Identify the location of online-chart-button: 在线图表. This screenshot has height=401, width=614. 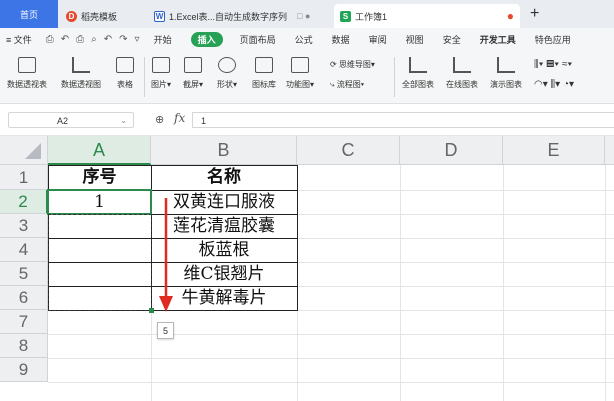
(462, 73).